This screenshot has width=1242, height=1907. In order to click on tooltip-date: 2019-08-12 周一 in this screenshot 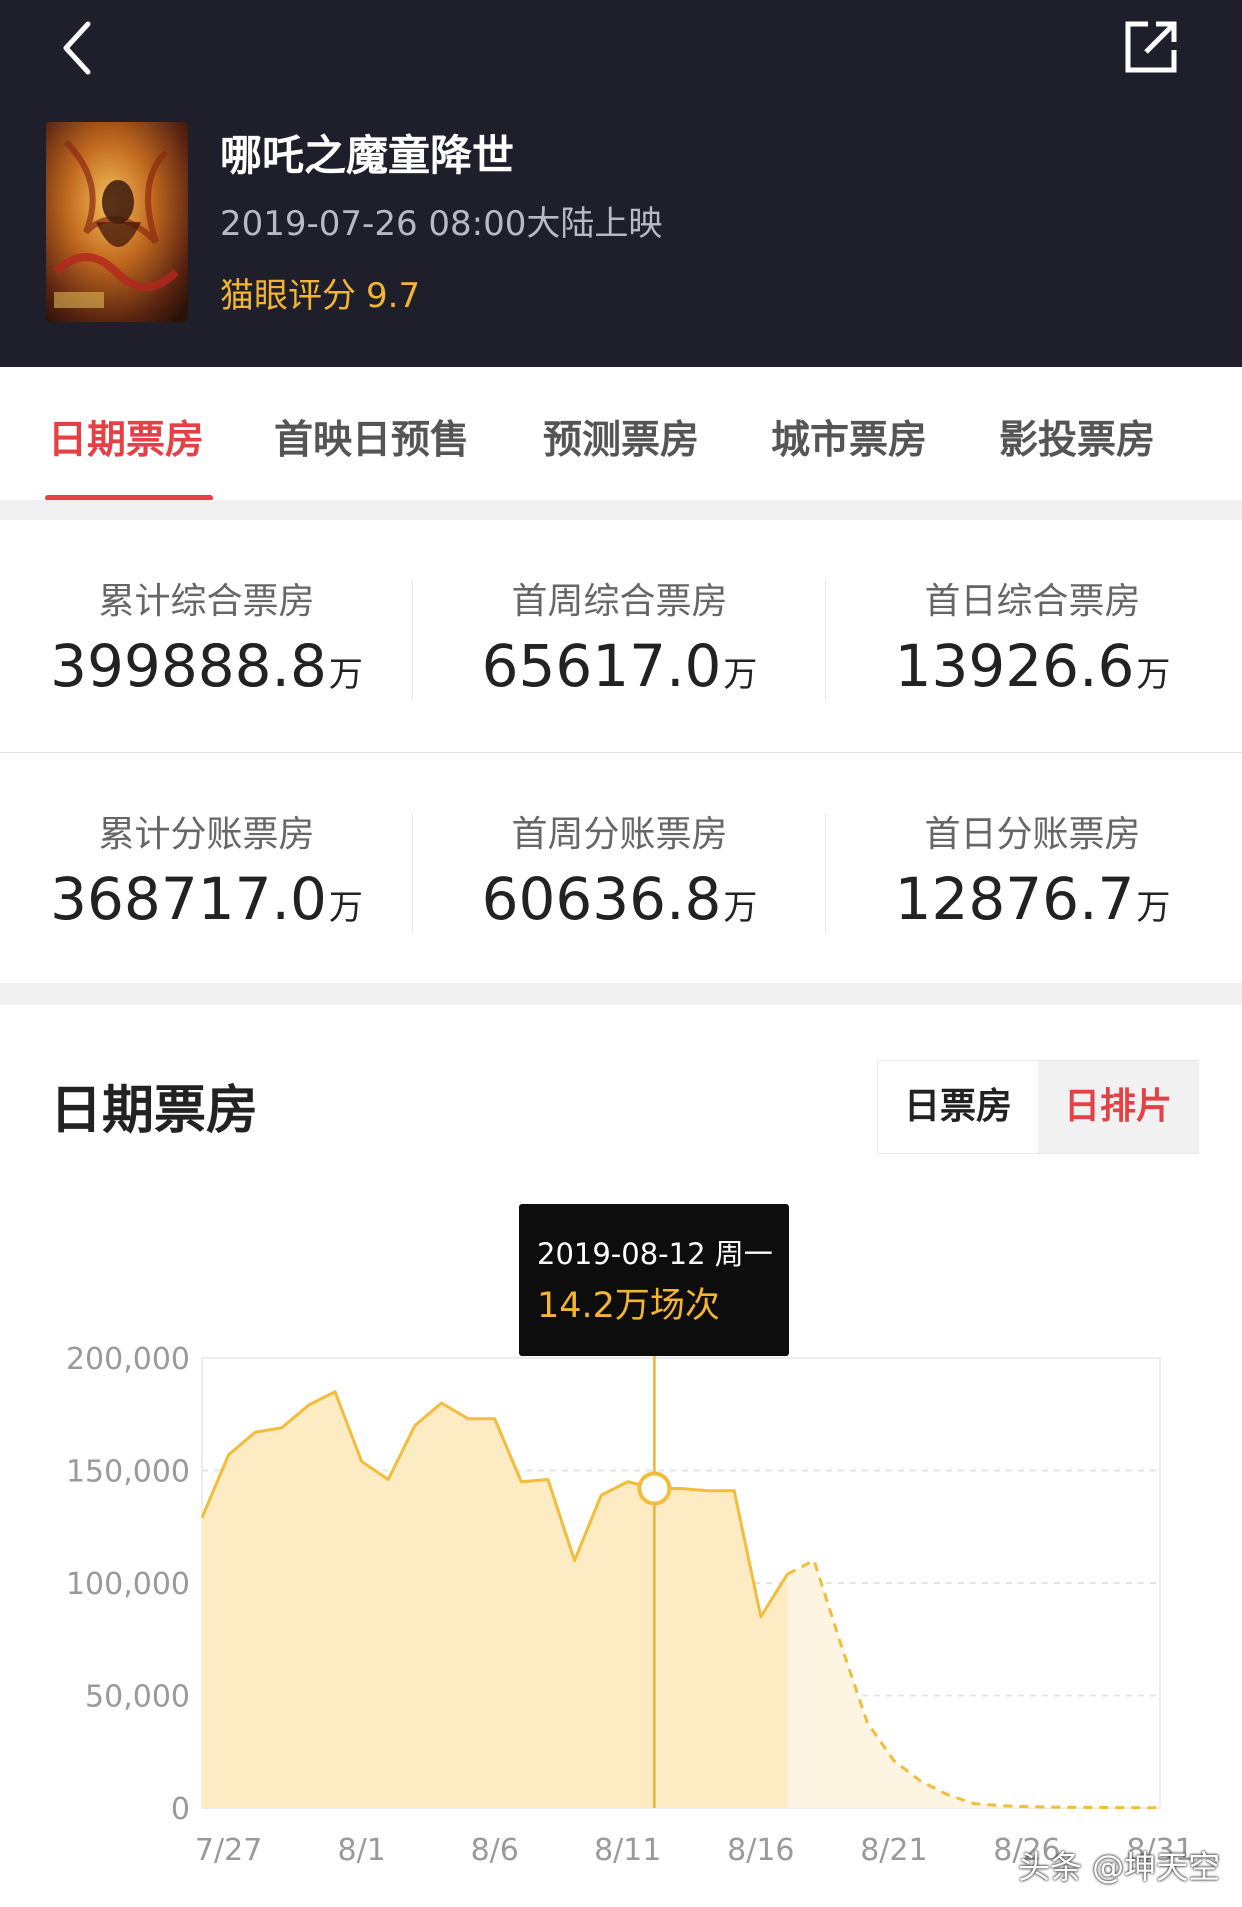, I will do `click(655, 1254)`.